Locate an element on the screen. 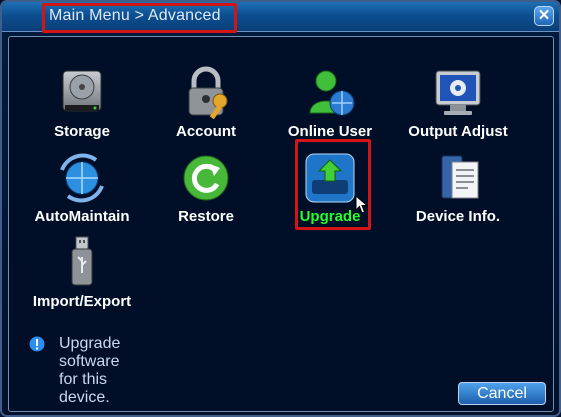 The image size is (561, 417). menu-item-online-user: Online User is located at coordinates (330, 104).